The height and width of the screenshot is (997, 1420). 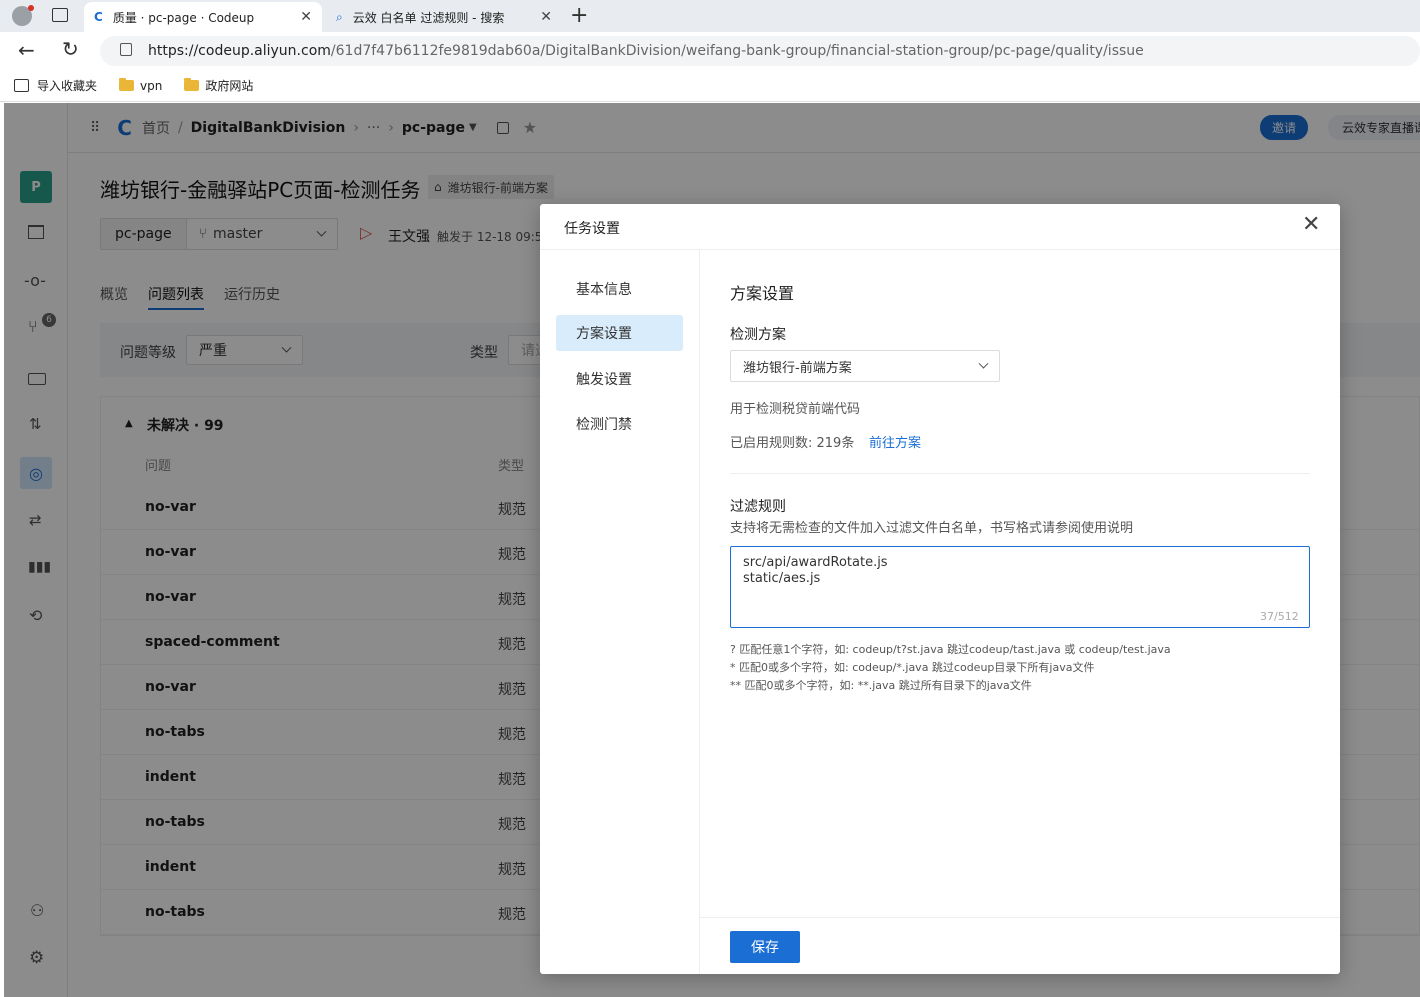 I want to click on char-counter: 37/512, so click(x=1279, y=616).